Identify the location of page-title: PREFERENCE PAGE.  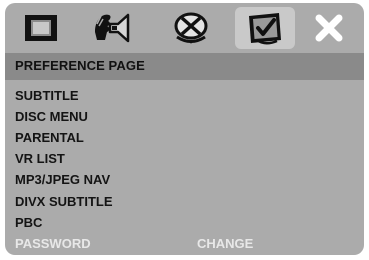
(80, 65).